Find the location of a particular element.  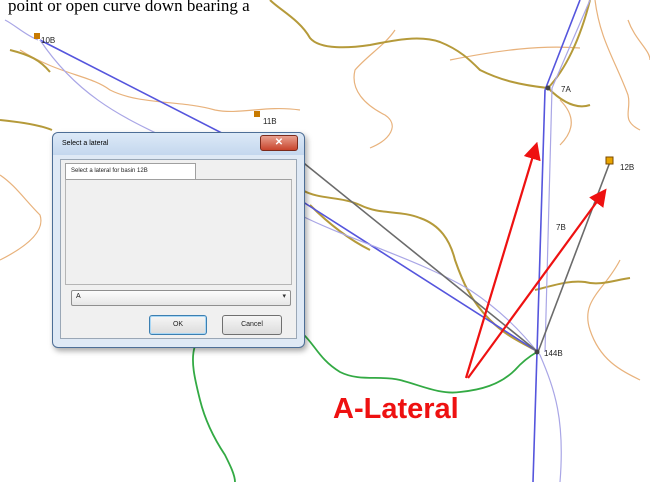

node-label-10b: 10B is located at coordinates (48, 40).